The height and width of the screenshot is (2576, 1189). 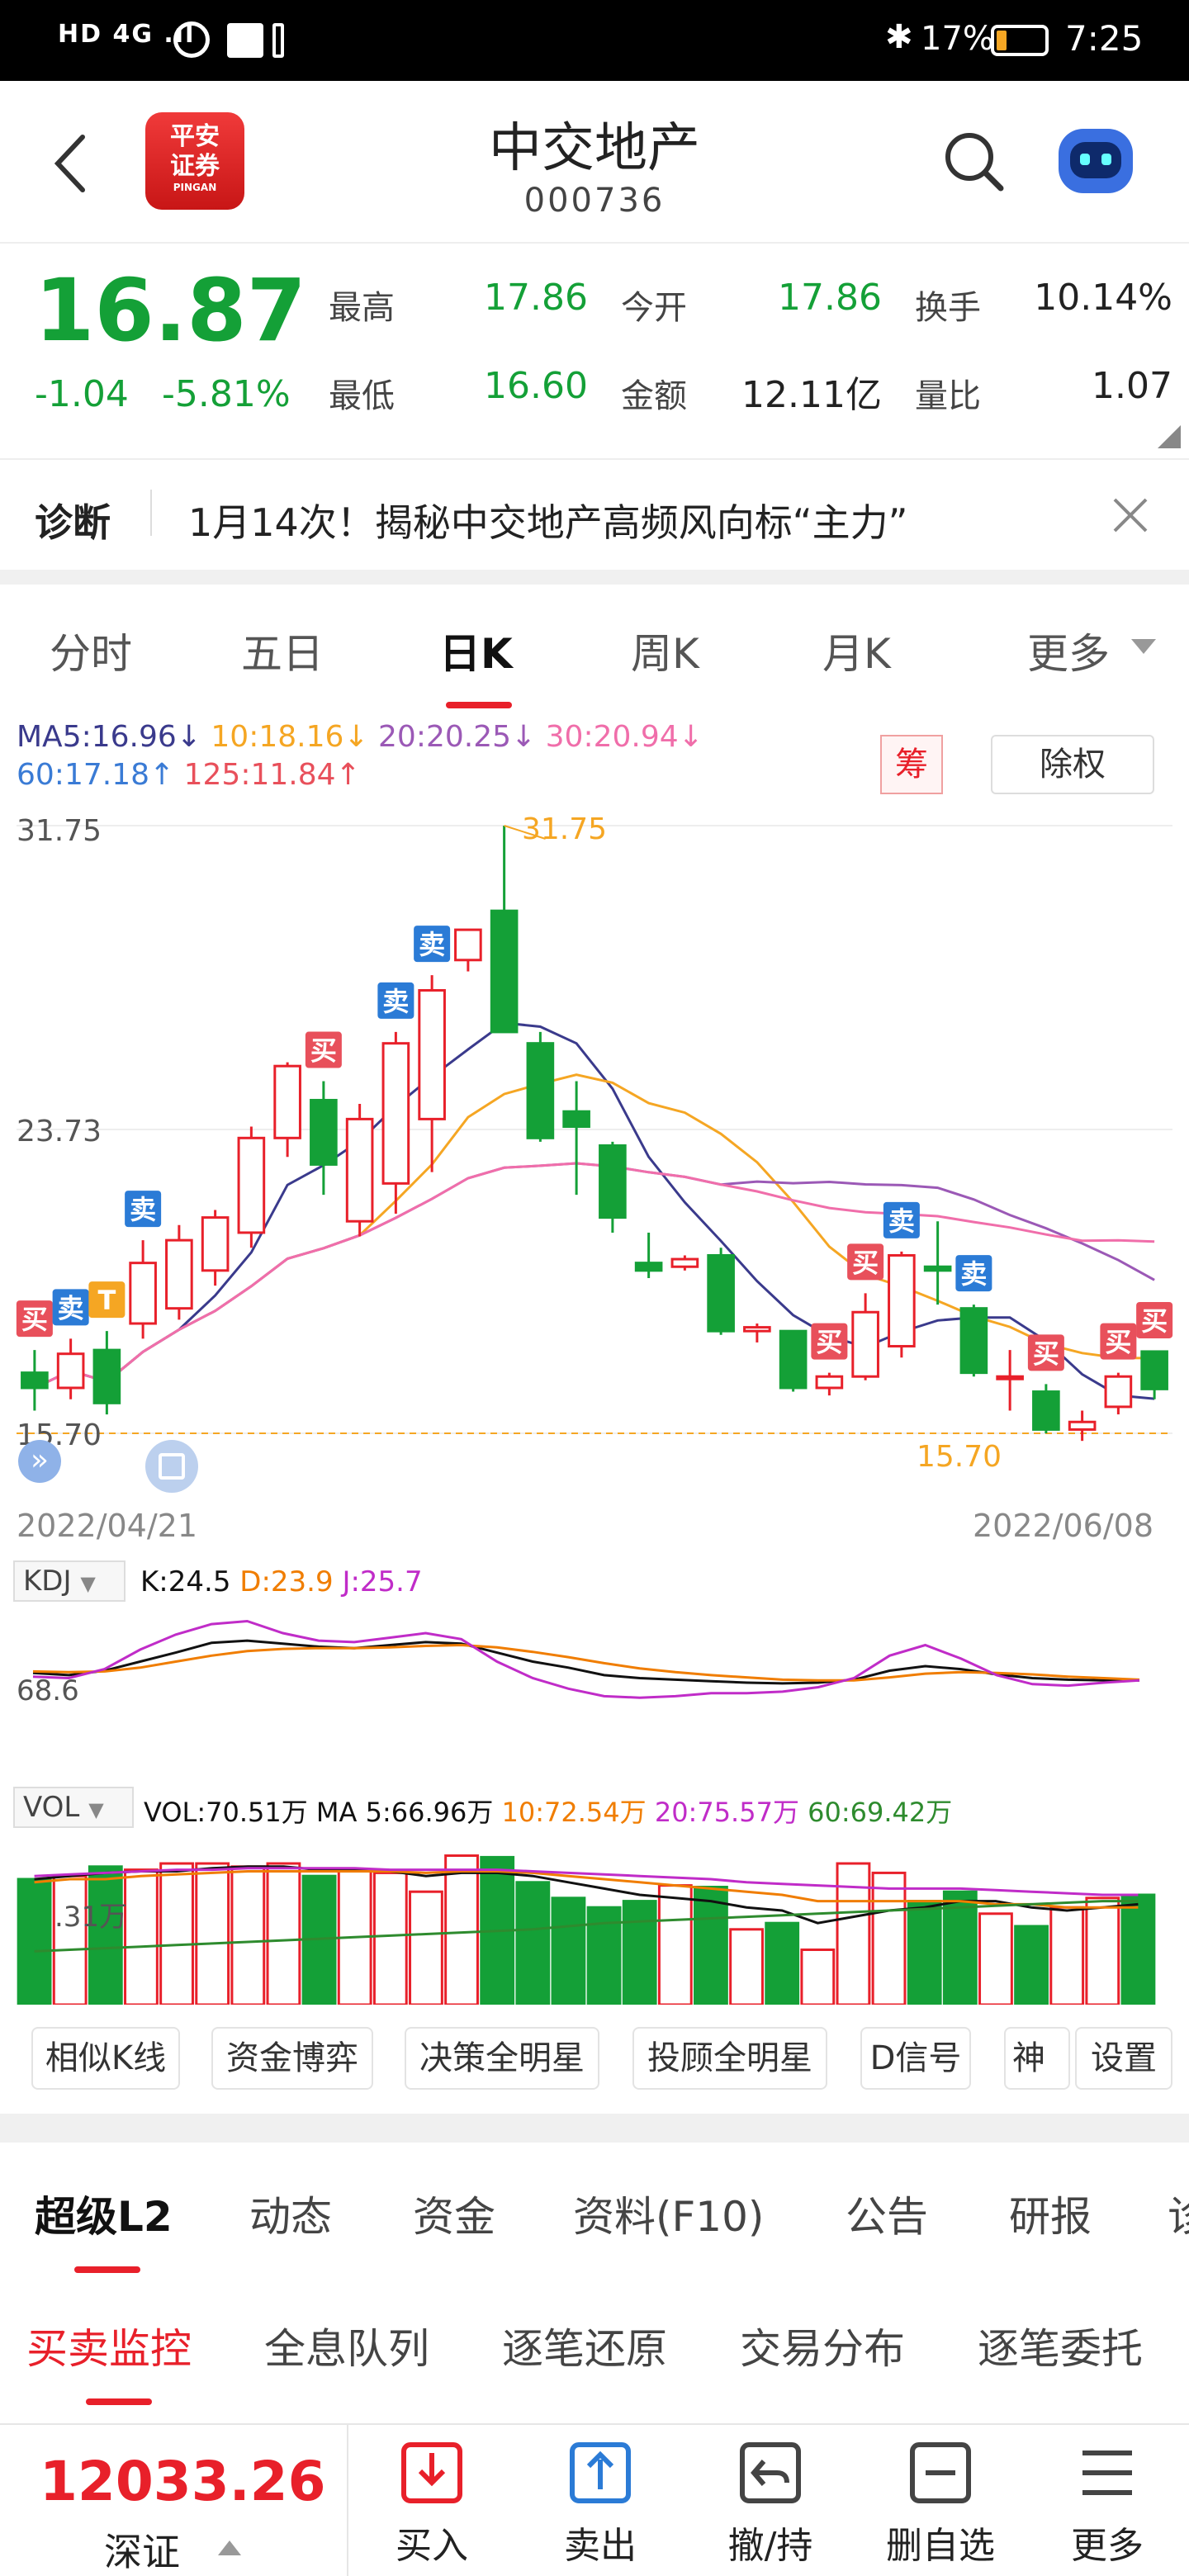 I want to click on low-value: 16.60, so click(x=536, y=386).